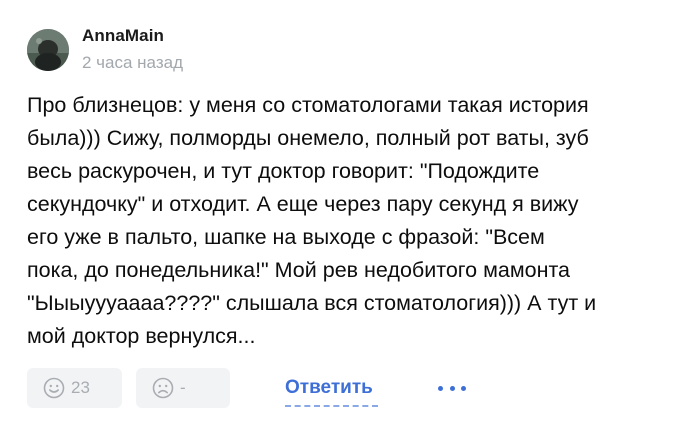 The width and height of the screenshot is (700, 431). I want to click on dislike-button: -, so click(183, 388).